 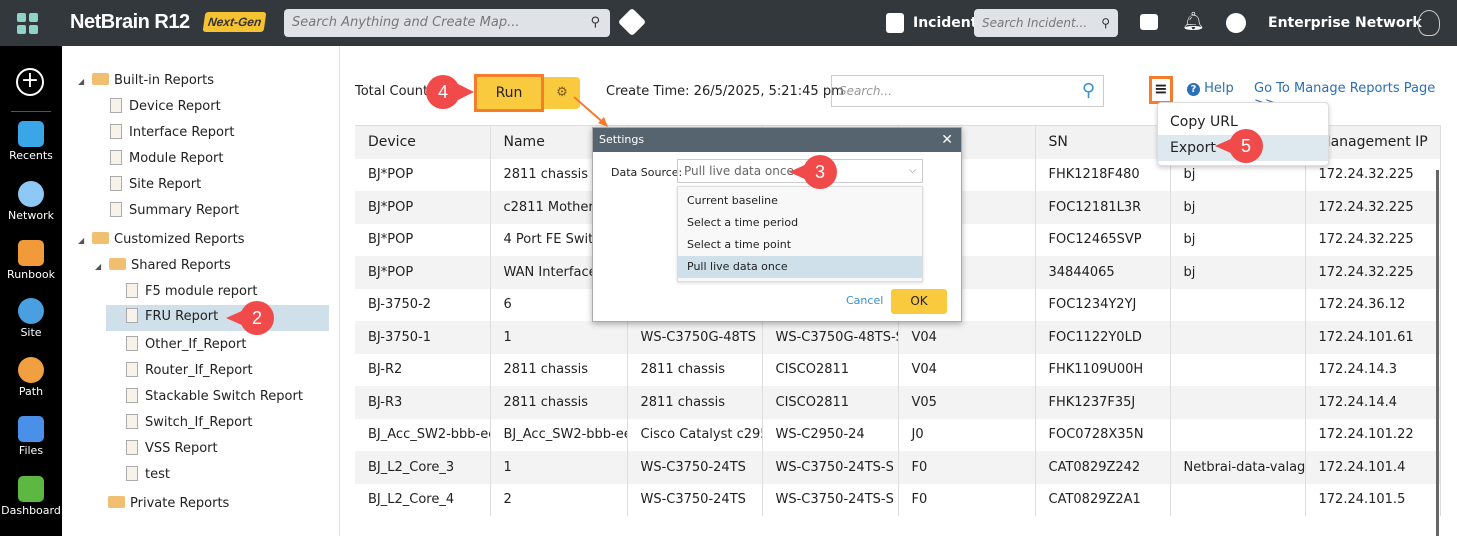 I want to click on rail-label: Recents, so click(x=31, y=155).